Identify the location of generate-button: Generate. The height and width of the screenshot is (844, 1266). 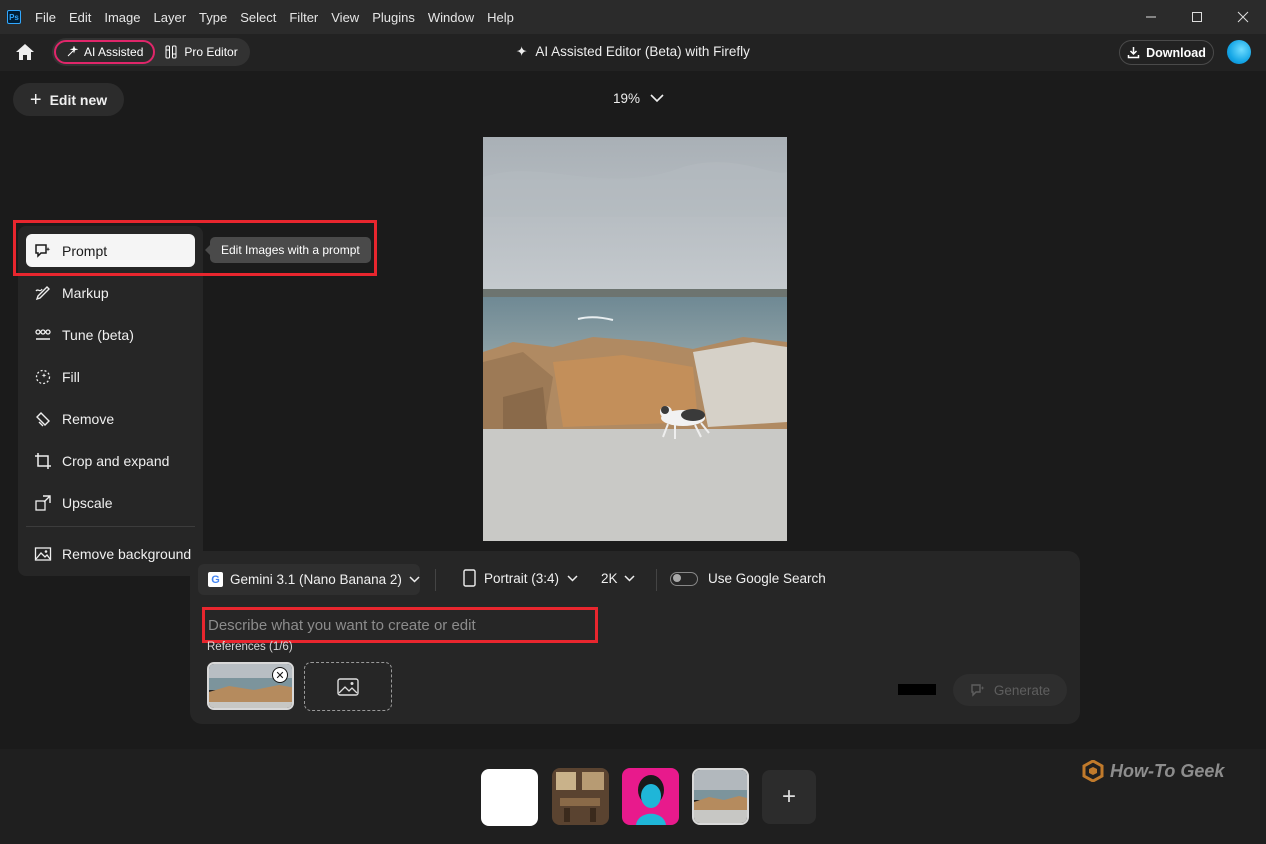
(1010, 690).